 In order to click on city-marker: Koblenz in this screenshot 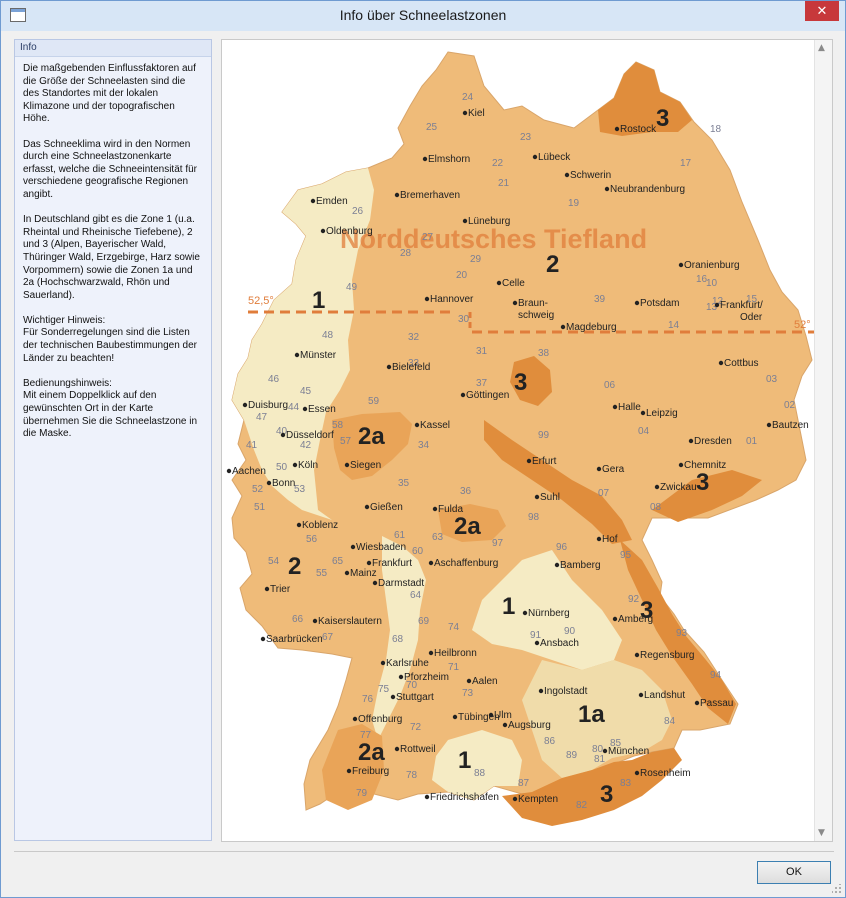, I will do `click(317, 525)`.